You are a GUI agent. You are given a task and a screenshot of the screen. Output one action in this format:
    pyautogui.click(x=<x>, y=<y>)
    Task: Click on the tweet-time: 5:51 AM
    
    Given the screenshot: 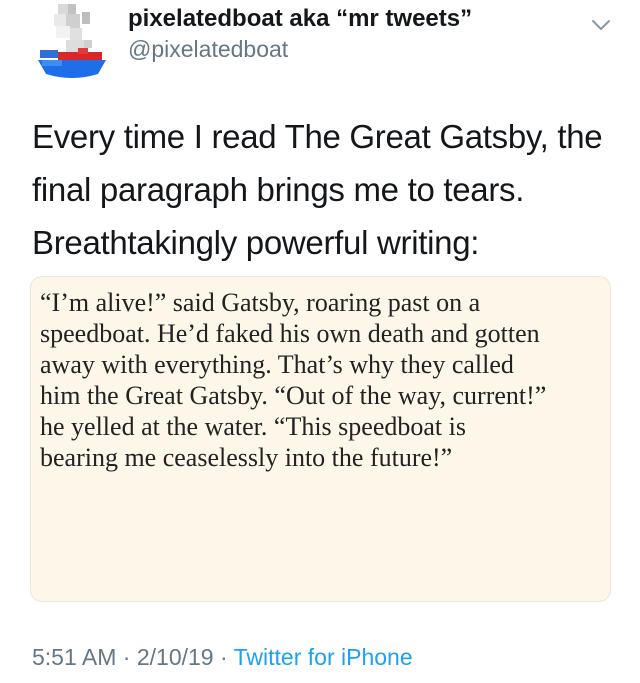 What is the action you would take?
    pyautogui.click(x=74, y=657)
    